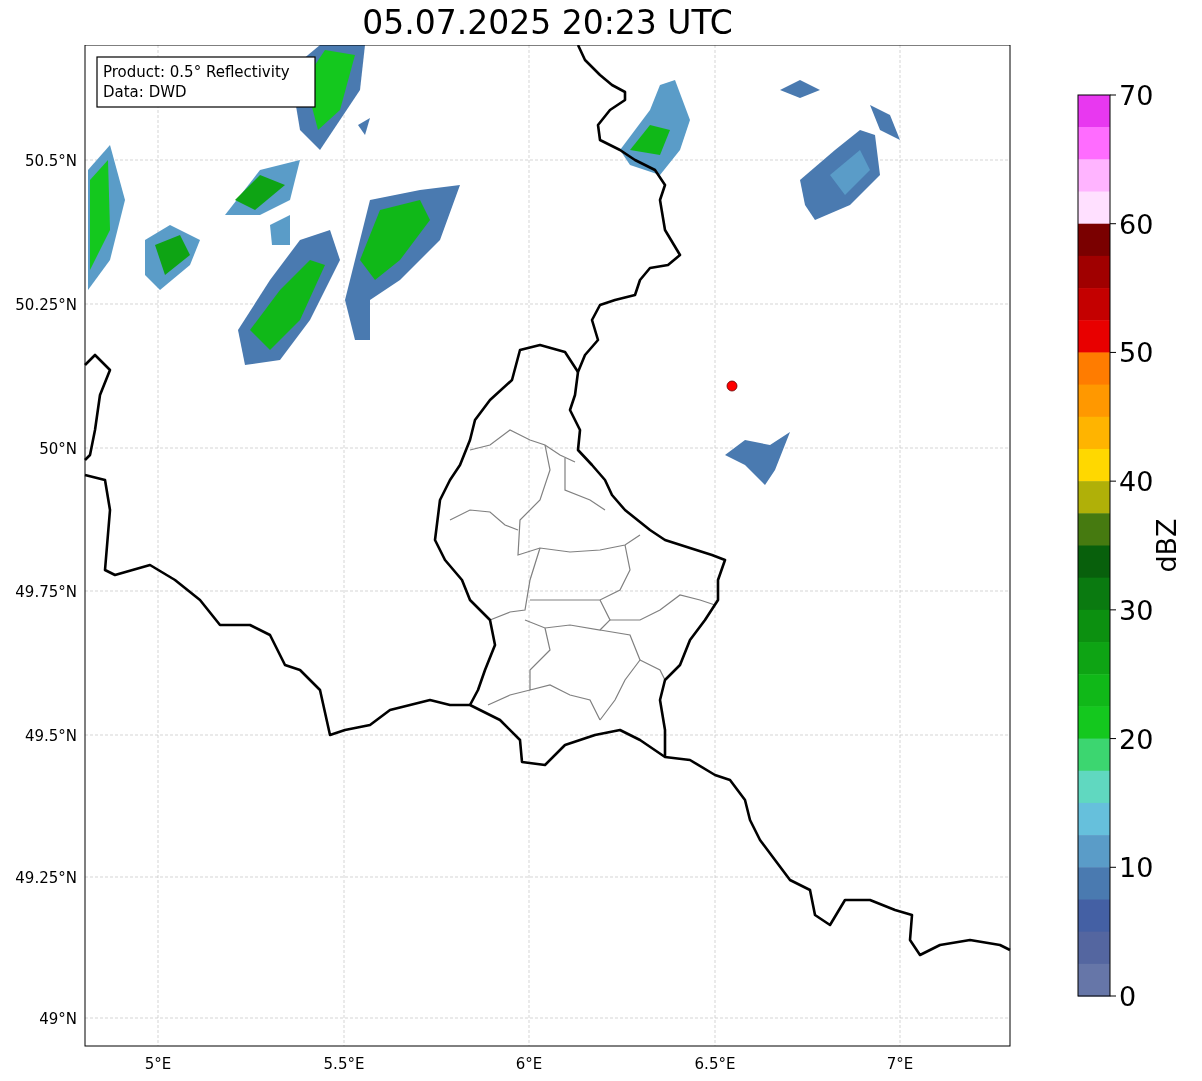 Image resolution: width=1202 pixels, height=1081 pixels. What do you see at coordinates (58, 449) in the screenshot?
I see `latitude-tick-label: 50°N` at bounding box center [58, 449].